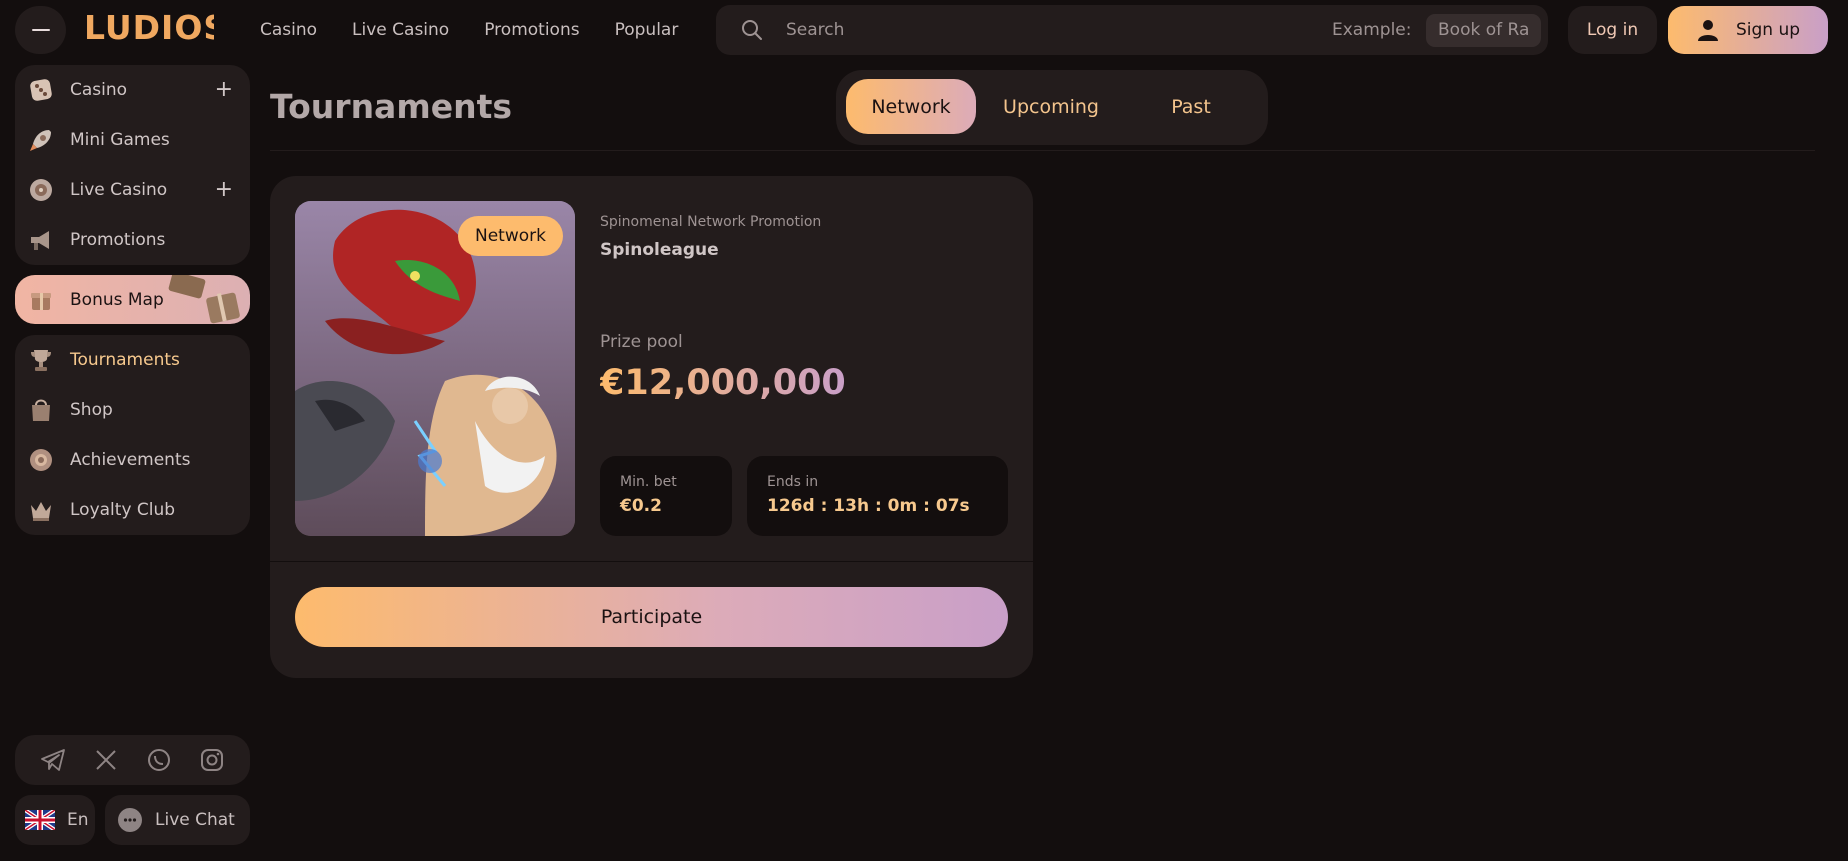 This screenshot has width=1848, height=861. What do you see at coordinates (78, 820) in the screenshot?
I see `language-label: En` at bounding box center [78, 820].